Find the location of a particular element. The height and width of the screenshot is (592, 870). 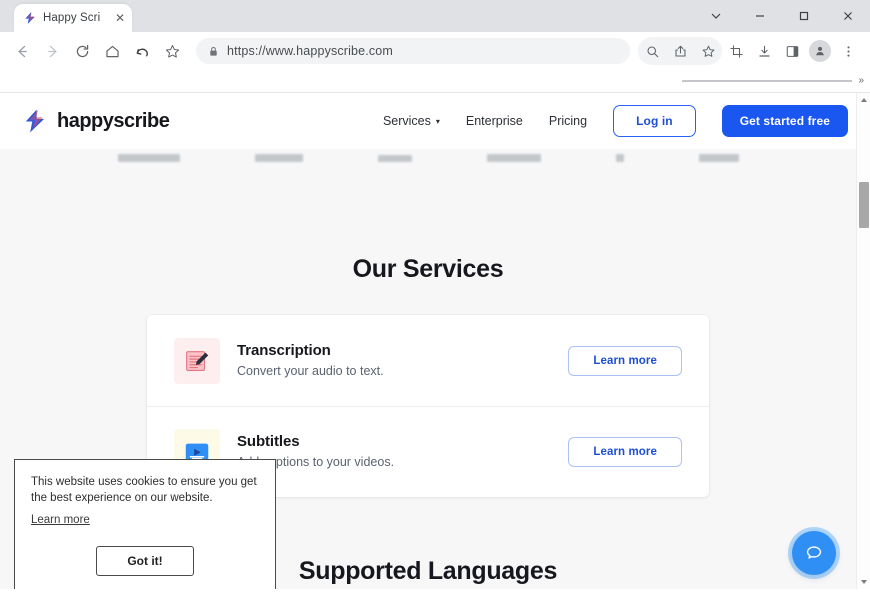

three-dot-menu-icon is located at coordinates (848, 51).